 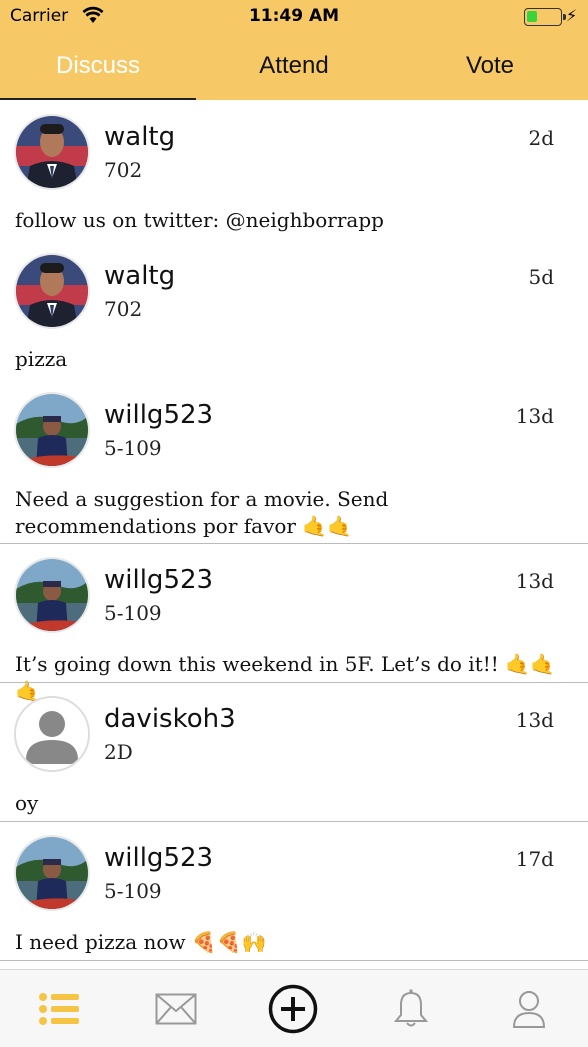 What do you see at coordinates (27, 803) in the screenshot?
I see `post-text: oy` at bounding box center [27, 803].